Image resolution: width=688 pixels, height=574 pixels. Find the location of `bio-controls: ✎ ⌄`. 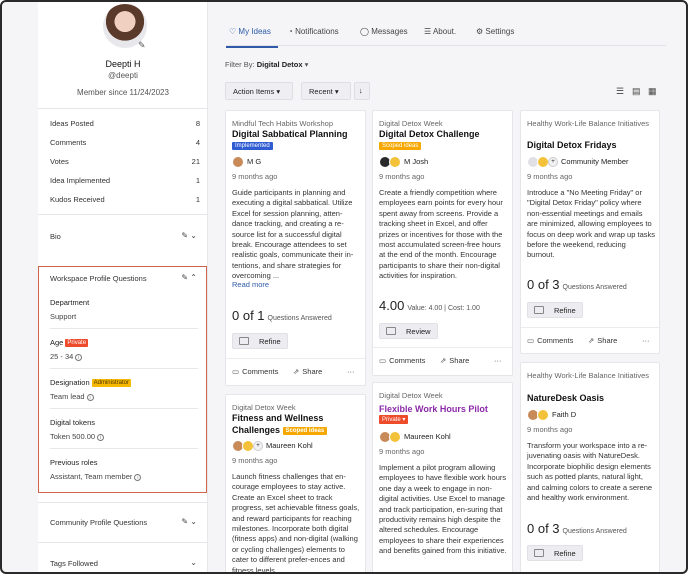

bio-controls: ✎ ⌄ is located at coordinates (189, 235).